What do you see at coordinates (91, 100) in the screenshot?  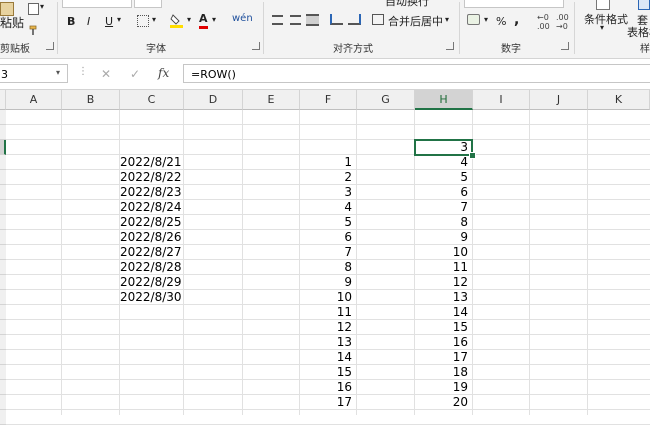 I see `column-header-b: B` at bounding box center [91, 100].